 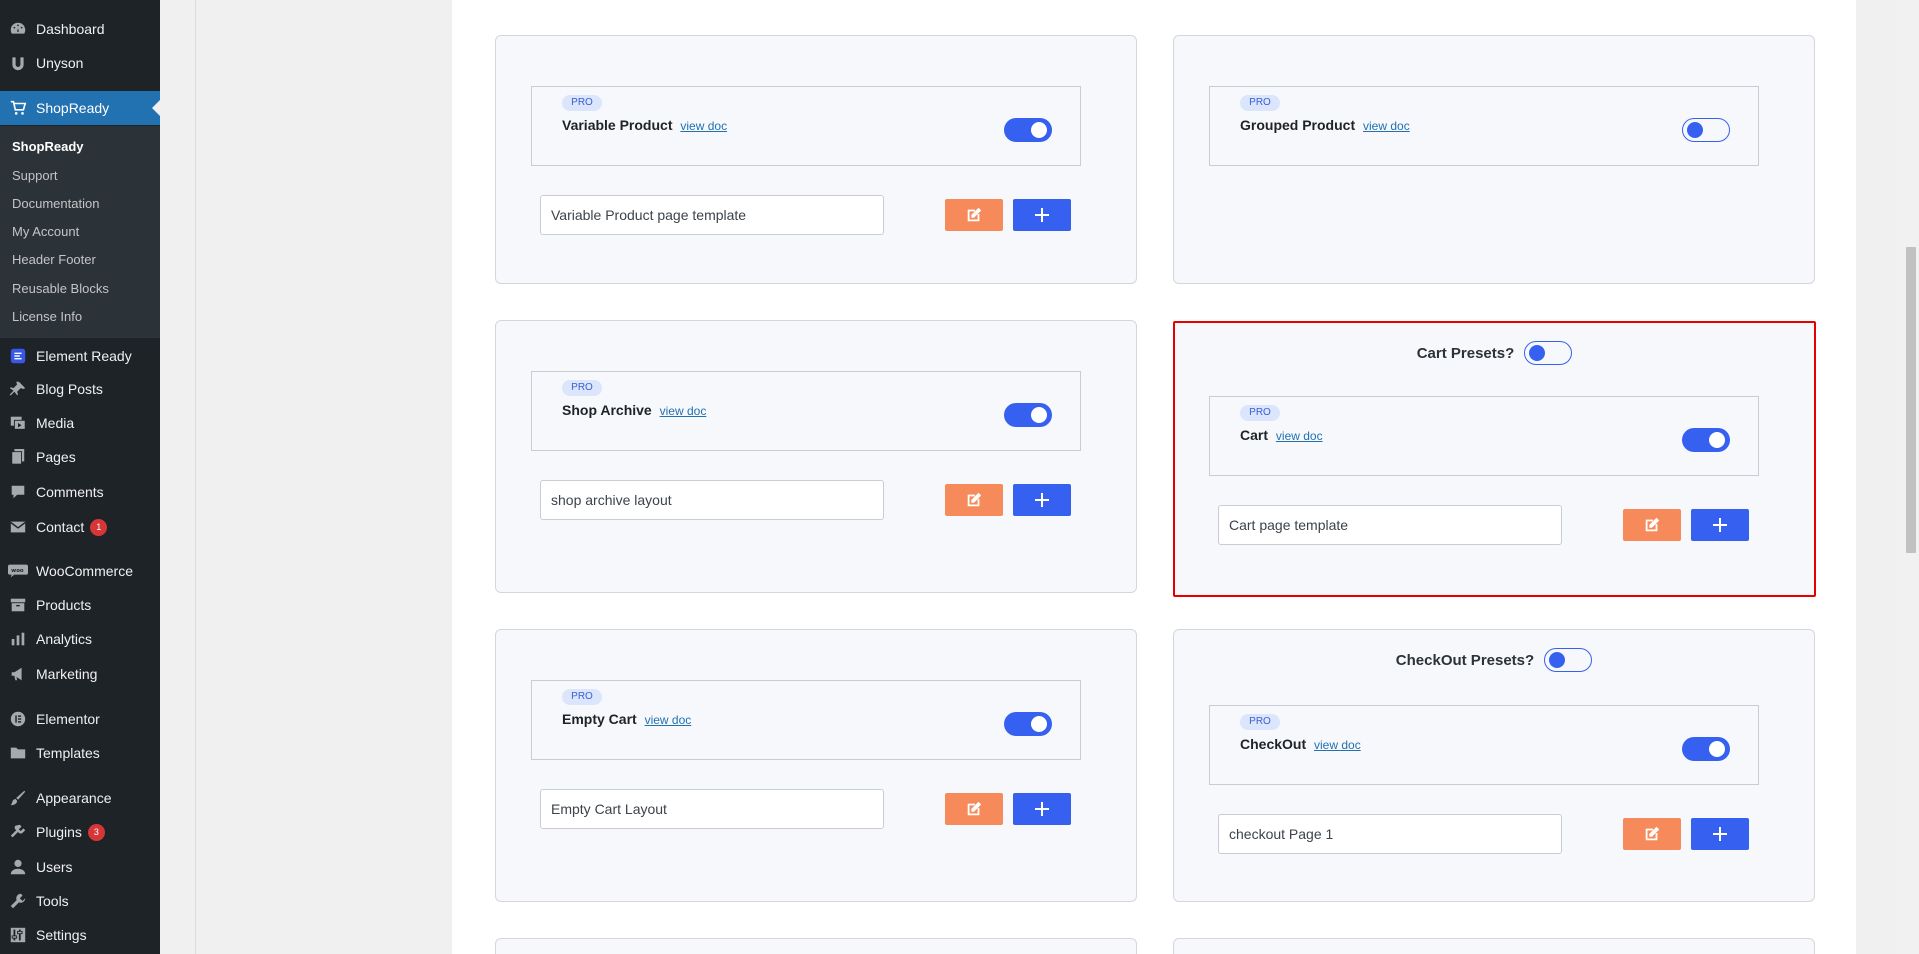 What do you see at coordinates (806, 411) in the screenshot?
I see `feature-row: PRO Shop Archive view doc` at bounding box center [806, 411].